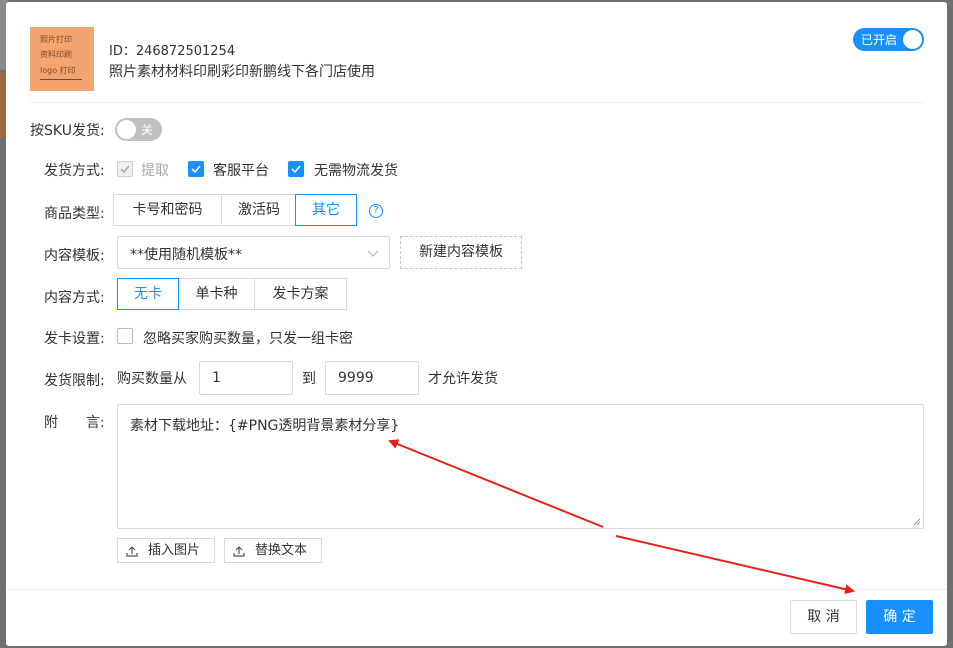 Image resolution: width=953 pixels, height=648 pixels. I want to click on quantity-to-input: 9999, so click(372, 378).